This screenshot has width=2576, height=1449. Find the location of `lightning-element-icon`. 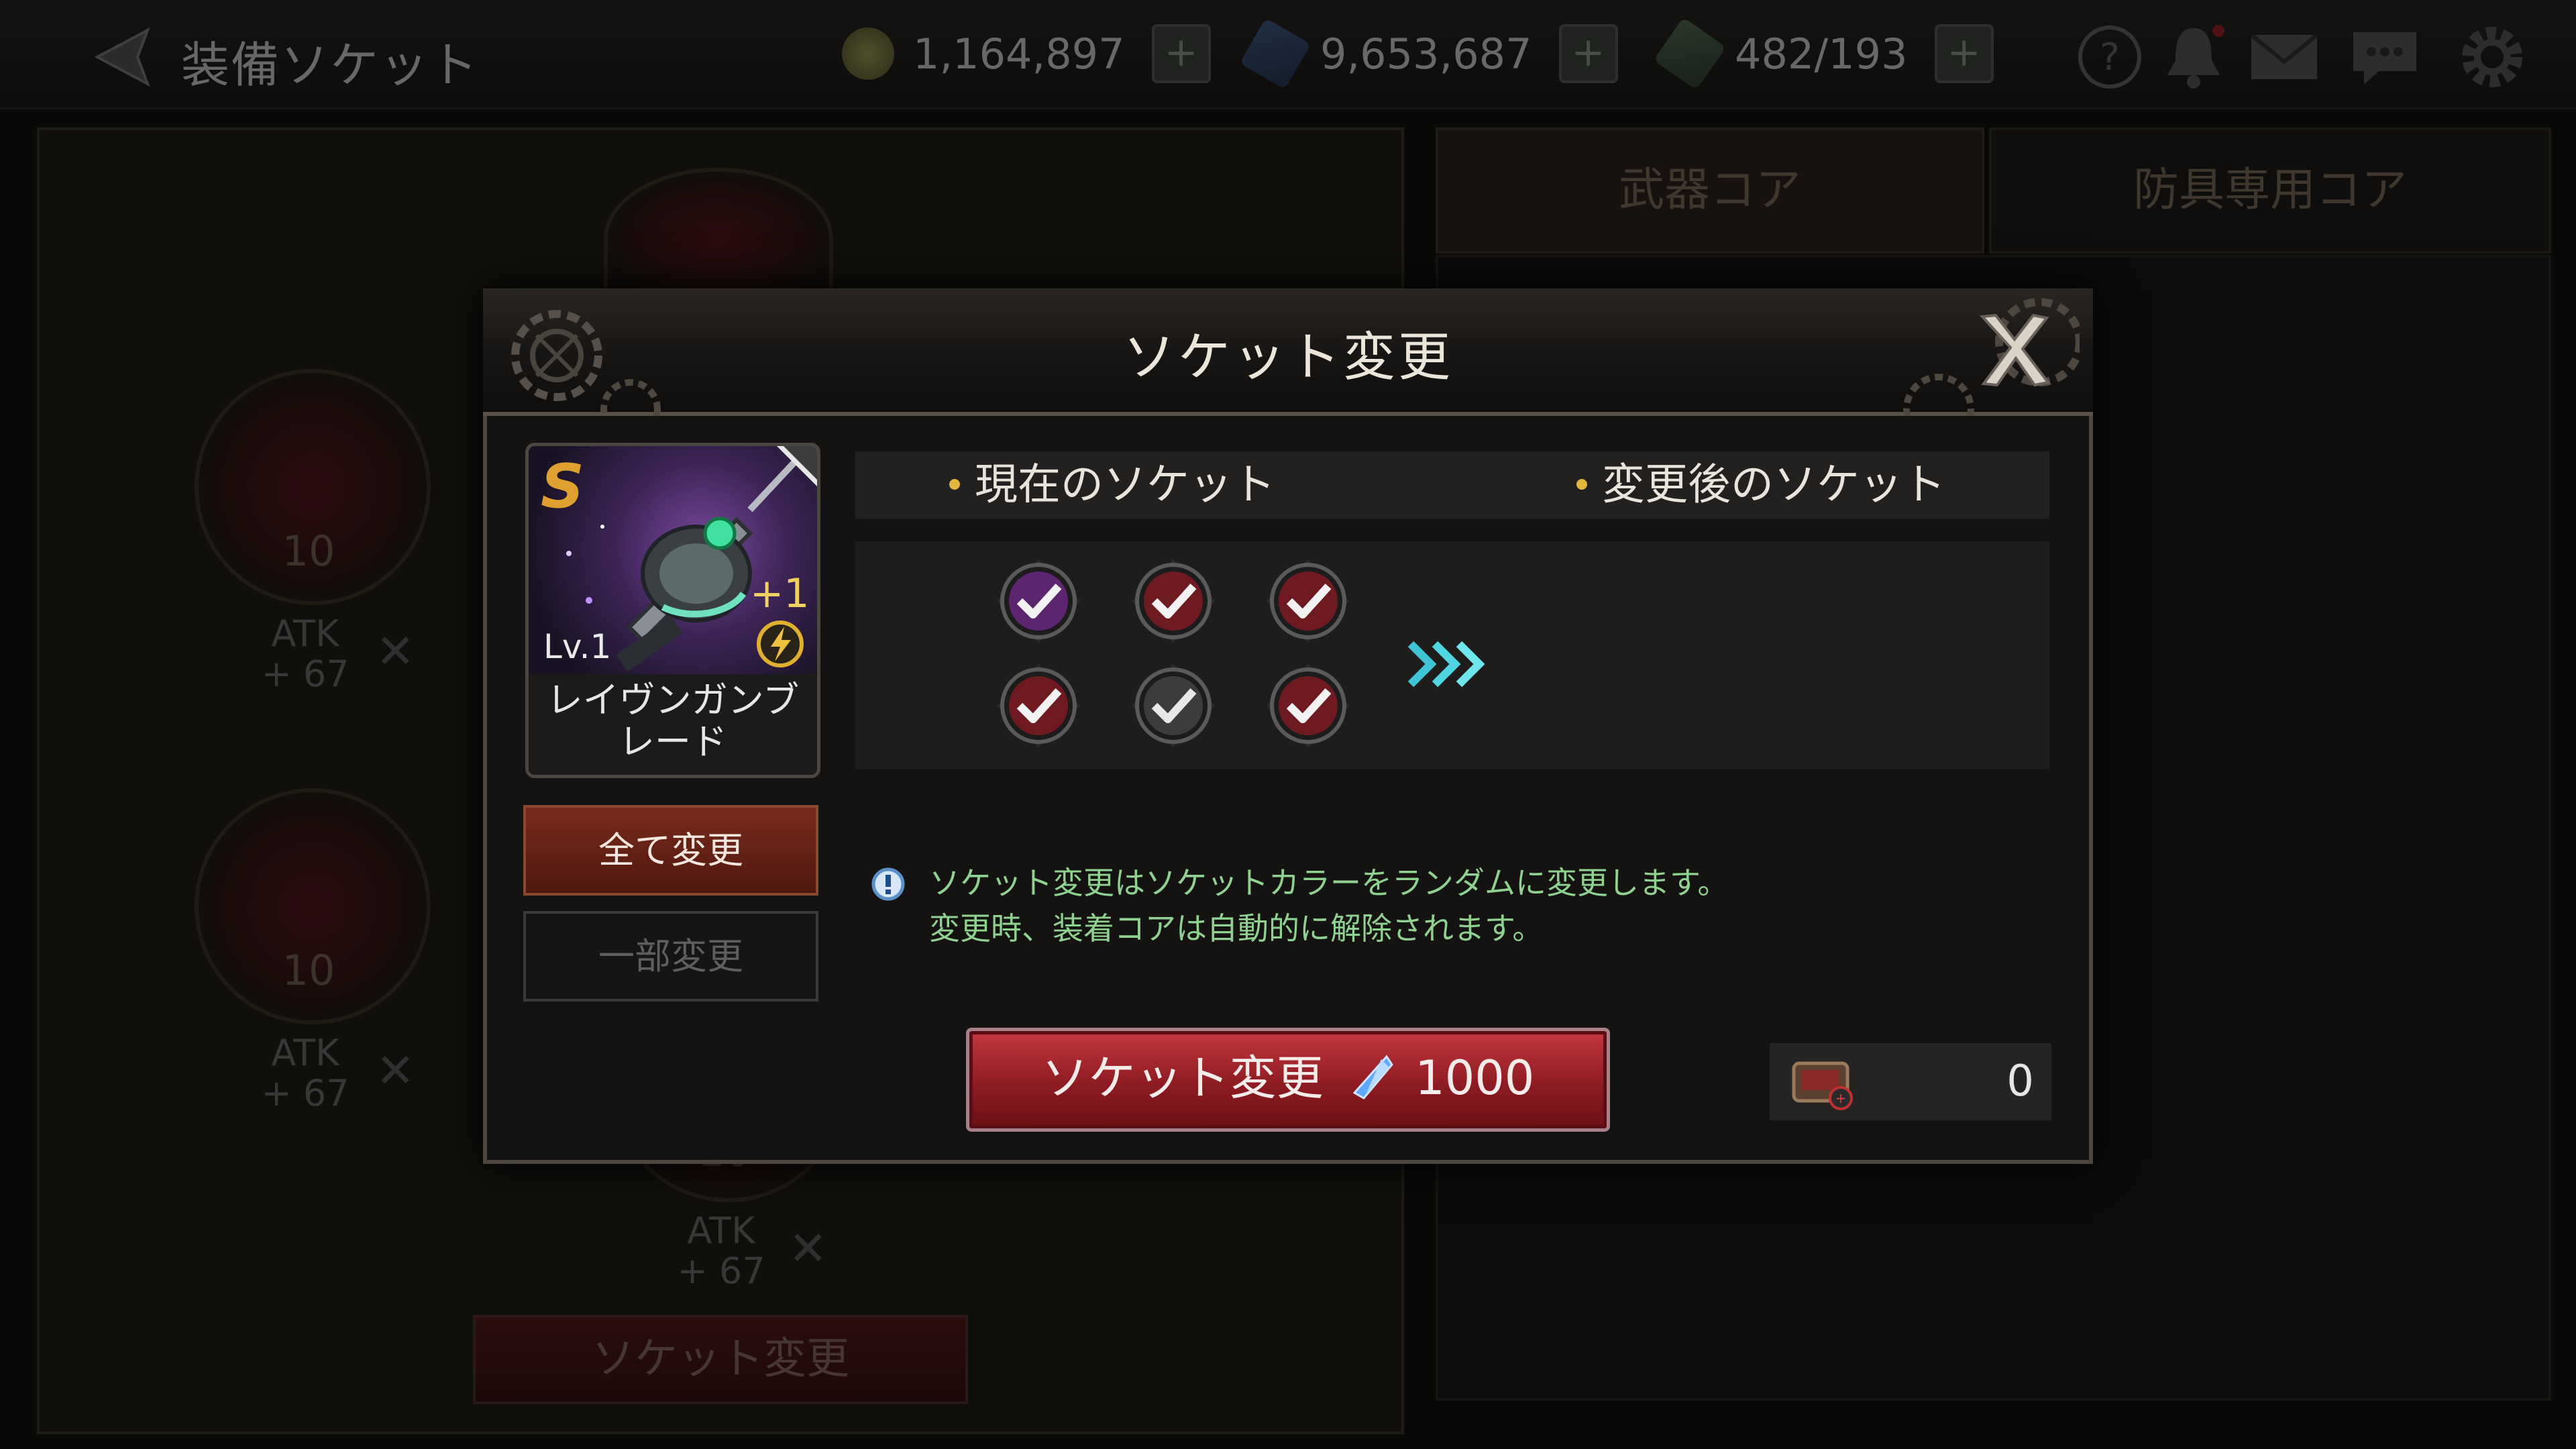

lightning-element-icon is located at coordinates (780, 644).